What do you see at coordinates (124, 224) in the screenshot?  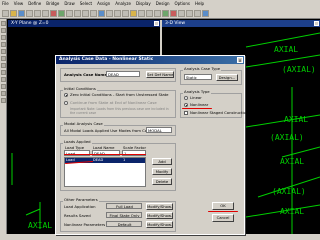 I see `nonlinear-parameters-value: Default` at bounding box center [124, 224].